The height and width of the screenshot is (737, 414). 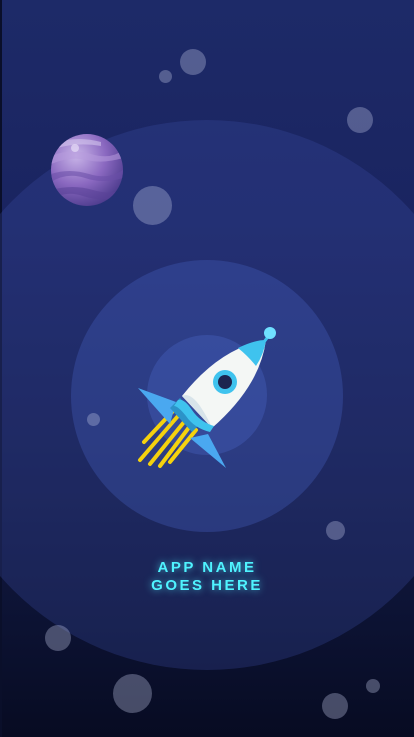 I want to click on app-name-line2: GOES HERE, so click(x=207, y=585).